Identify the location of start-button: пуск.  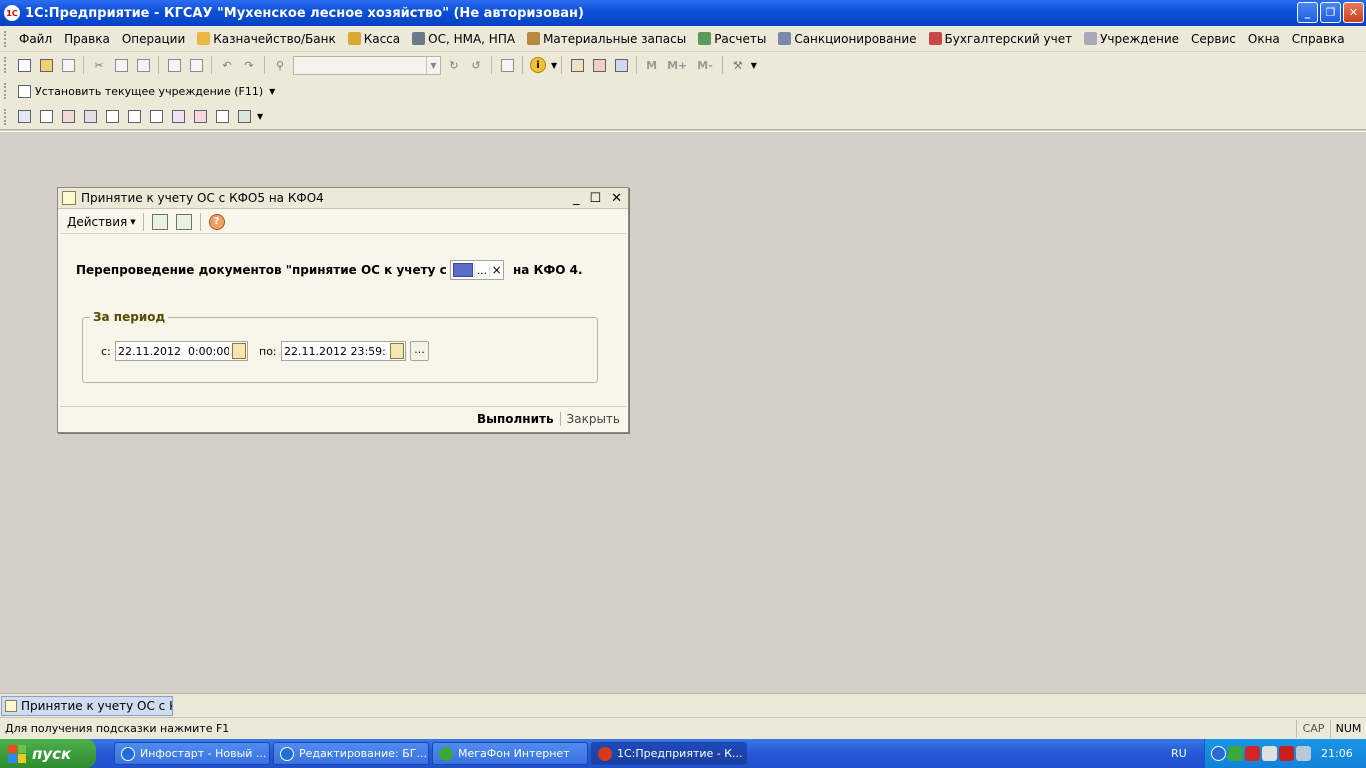
(48, 753).